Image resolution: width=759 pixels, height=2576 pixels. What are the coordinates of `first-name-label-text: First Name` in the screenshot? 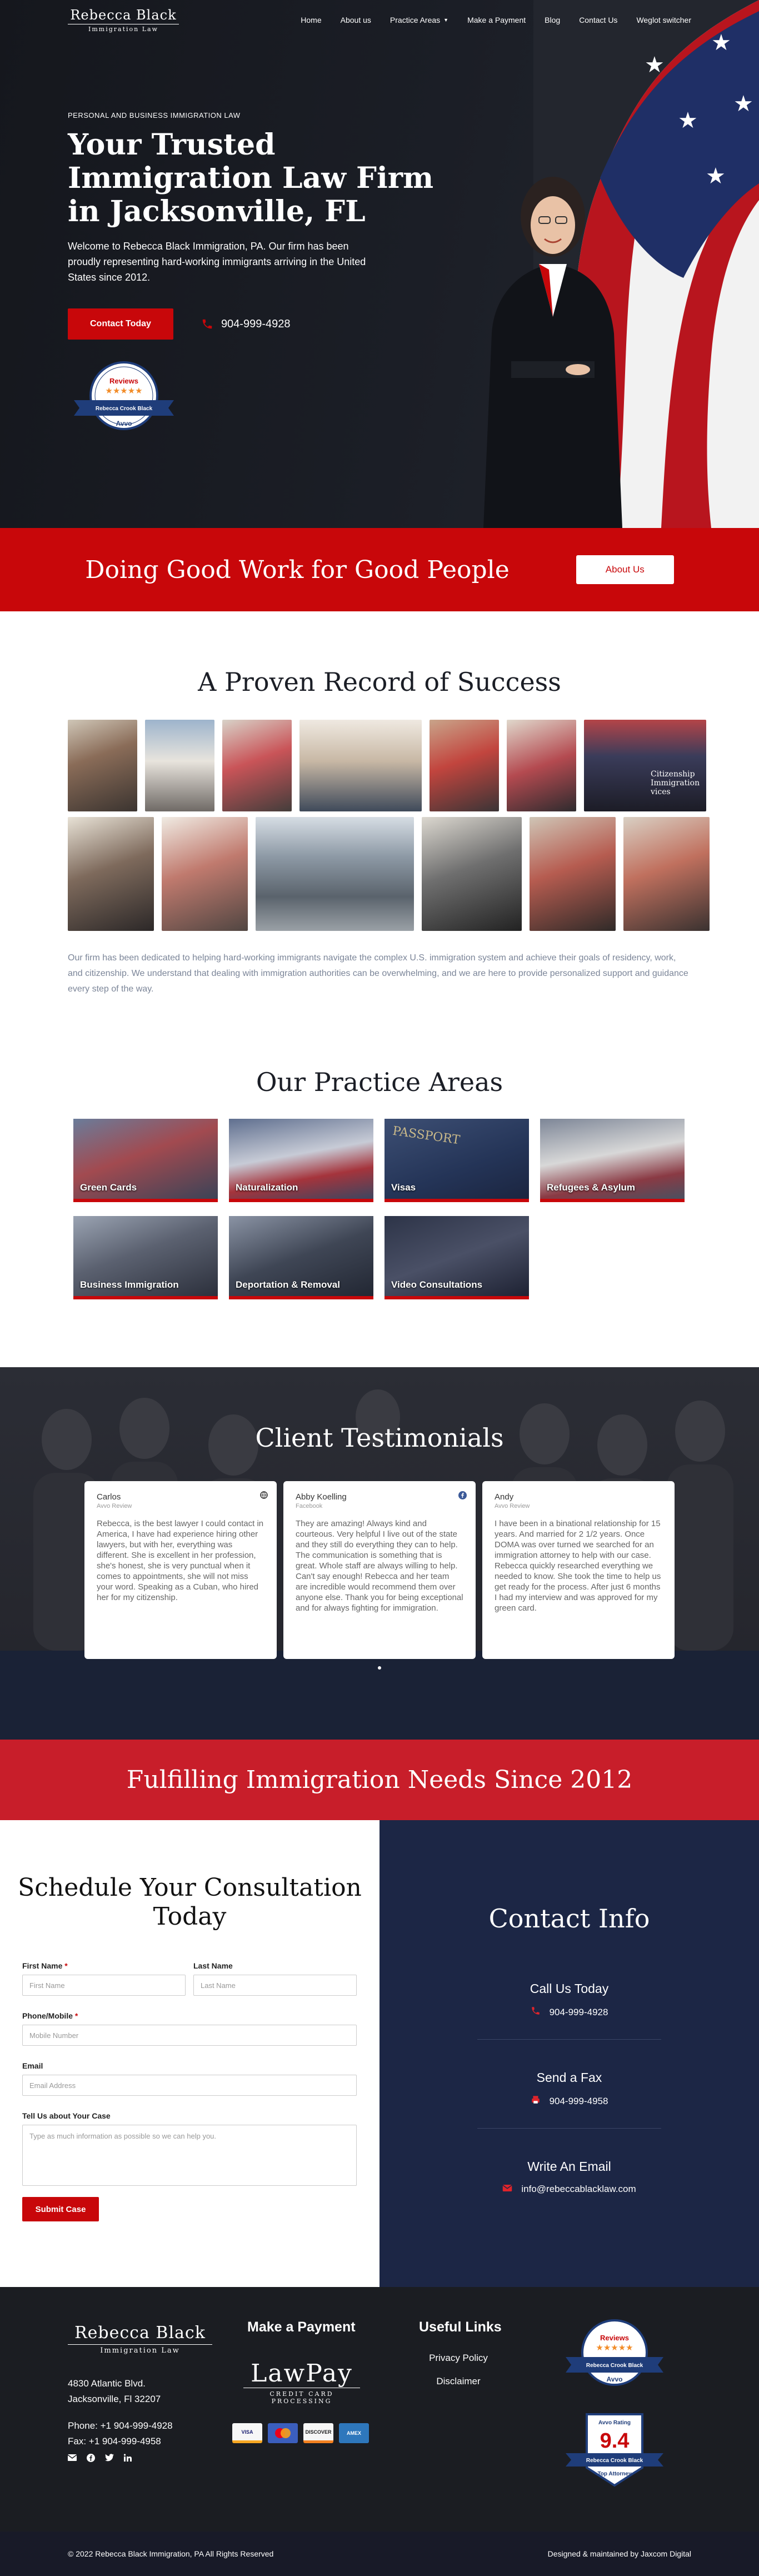 It's located at (42, 1965).